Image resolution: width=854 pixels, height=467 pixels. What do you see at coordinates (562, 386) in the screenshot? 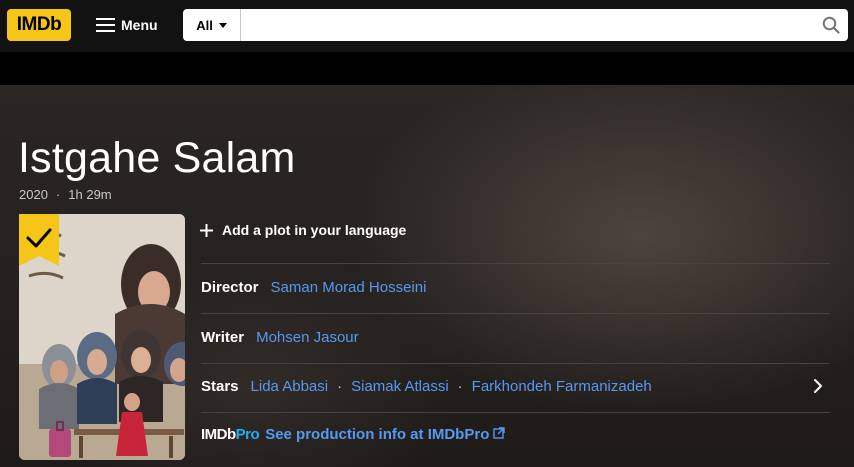
I see `star-link: Farkhondeh Farmanizadeh` at bounding box center [562, 386].